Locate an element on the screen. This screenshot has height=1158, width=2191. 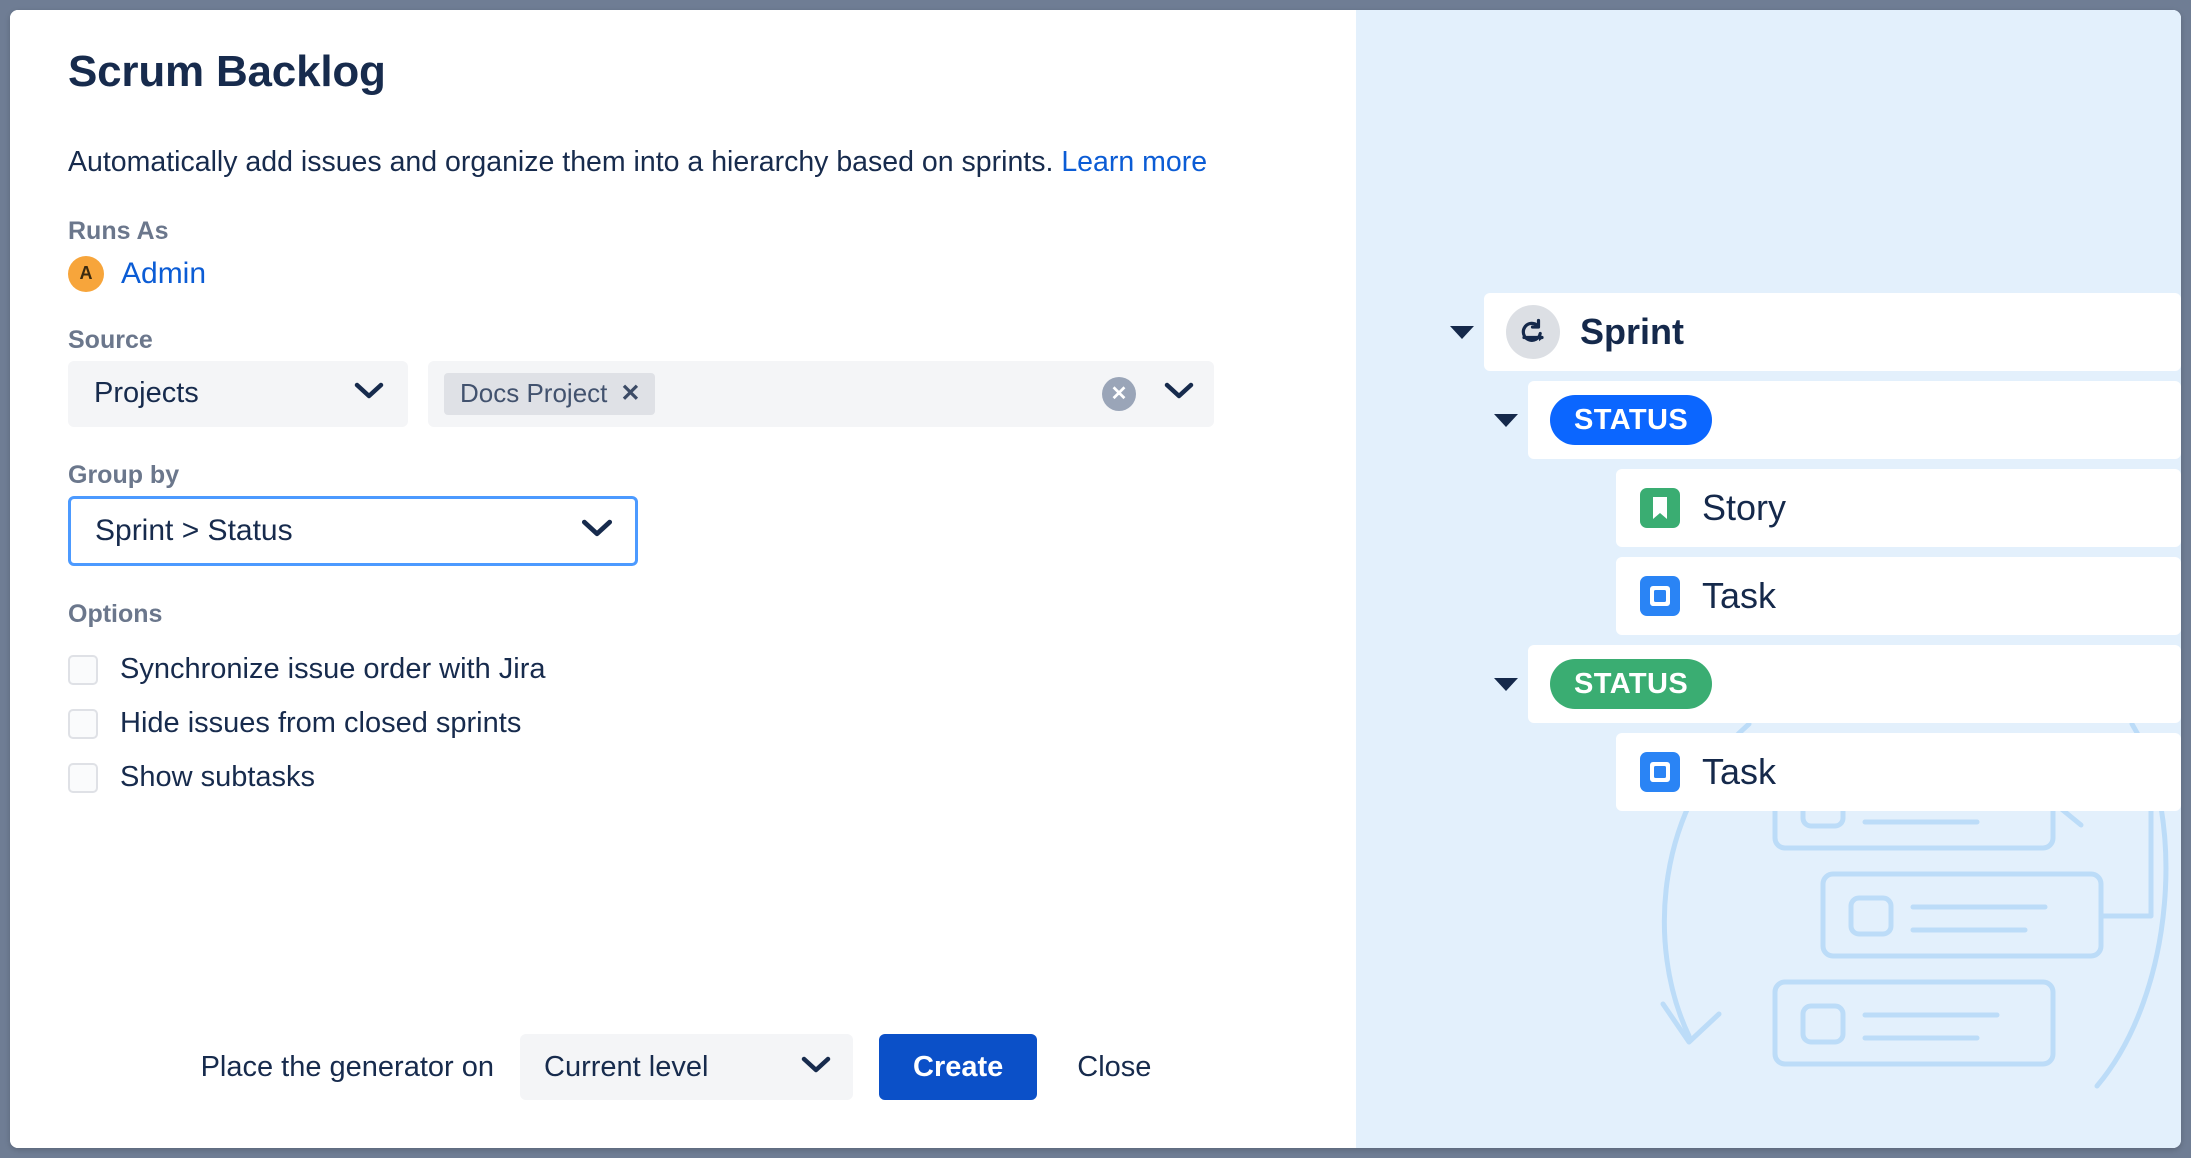
option-sync-issue-order: Synchronize issue order with Jira is located at coordinates (684, 670).